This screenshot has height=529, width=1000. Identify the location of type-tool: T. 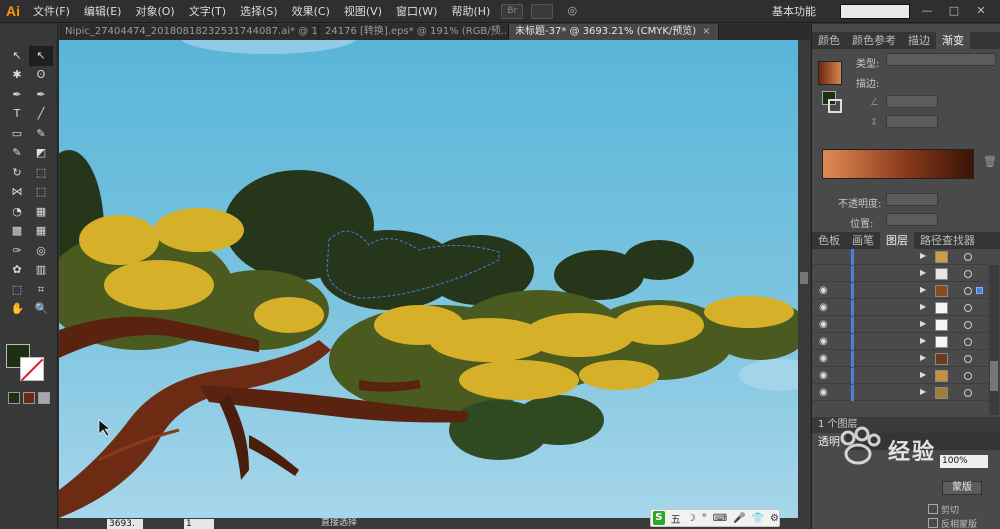
(17, 115).